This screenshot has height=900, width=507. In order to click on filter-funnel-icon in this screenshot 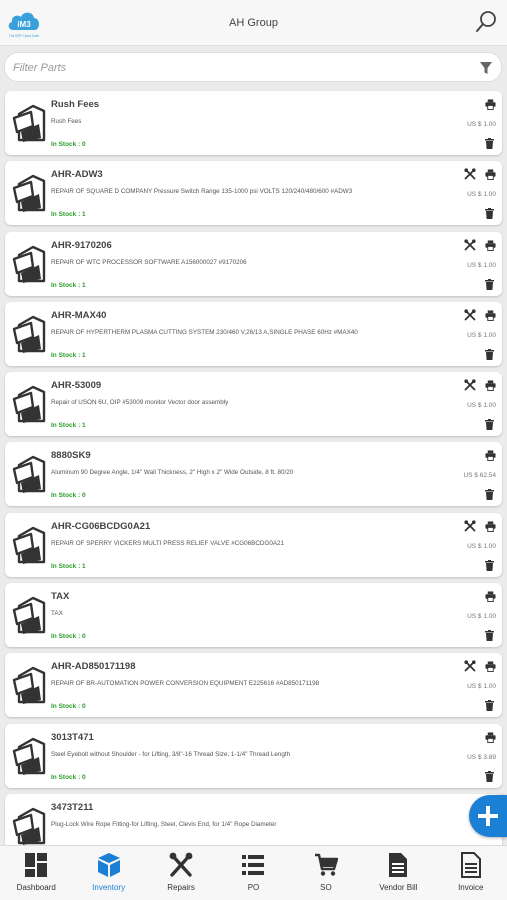, I will do `click(486, 68)`.